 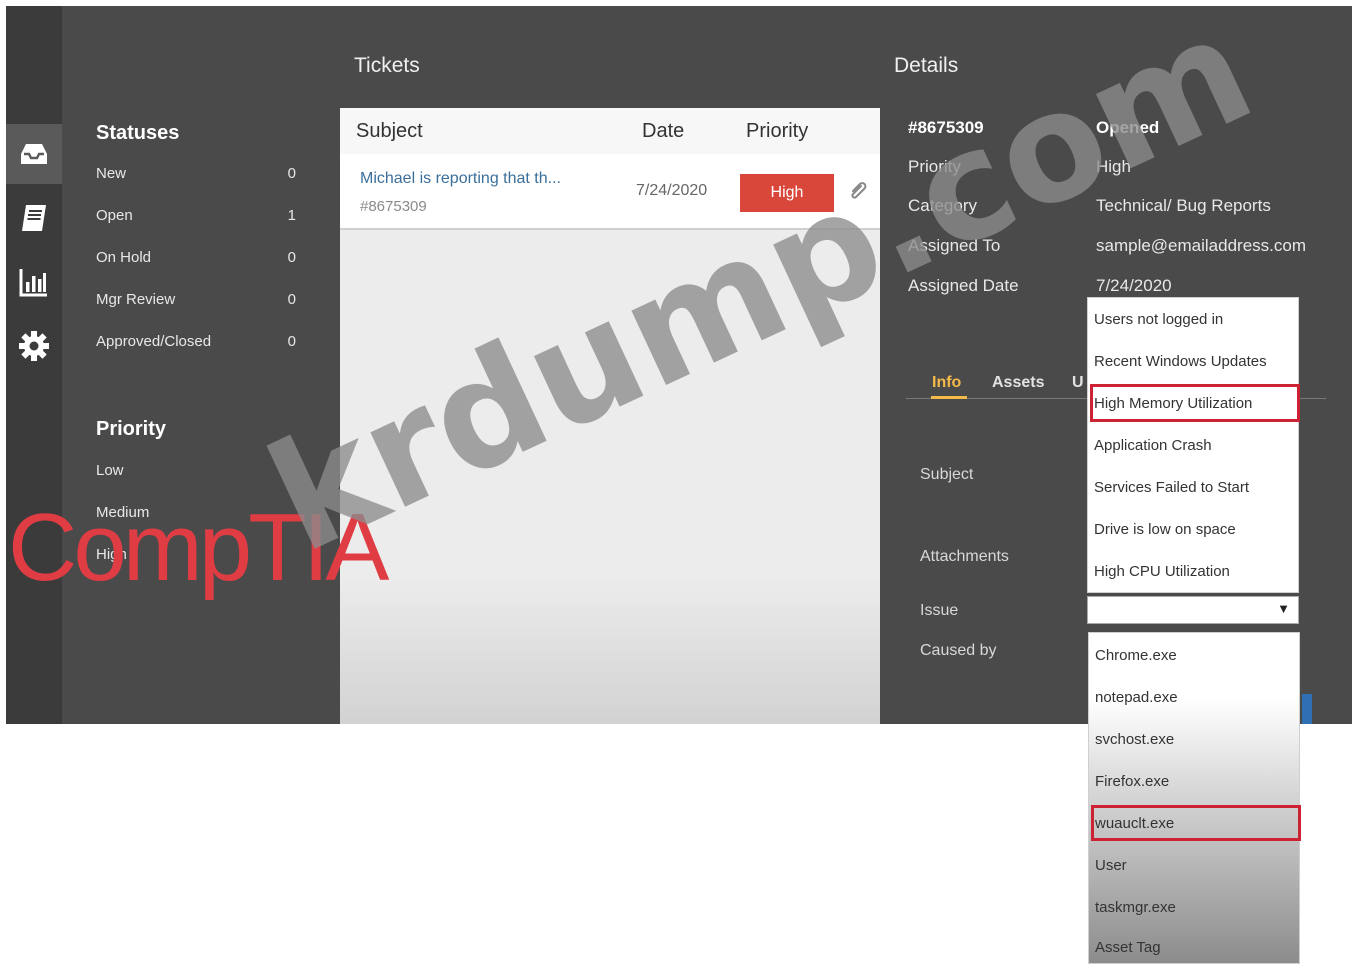 What do you see at coordinates (111, 173) in the screenshot?
I see `status-label: New` at bounding box center [111, 173].